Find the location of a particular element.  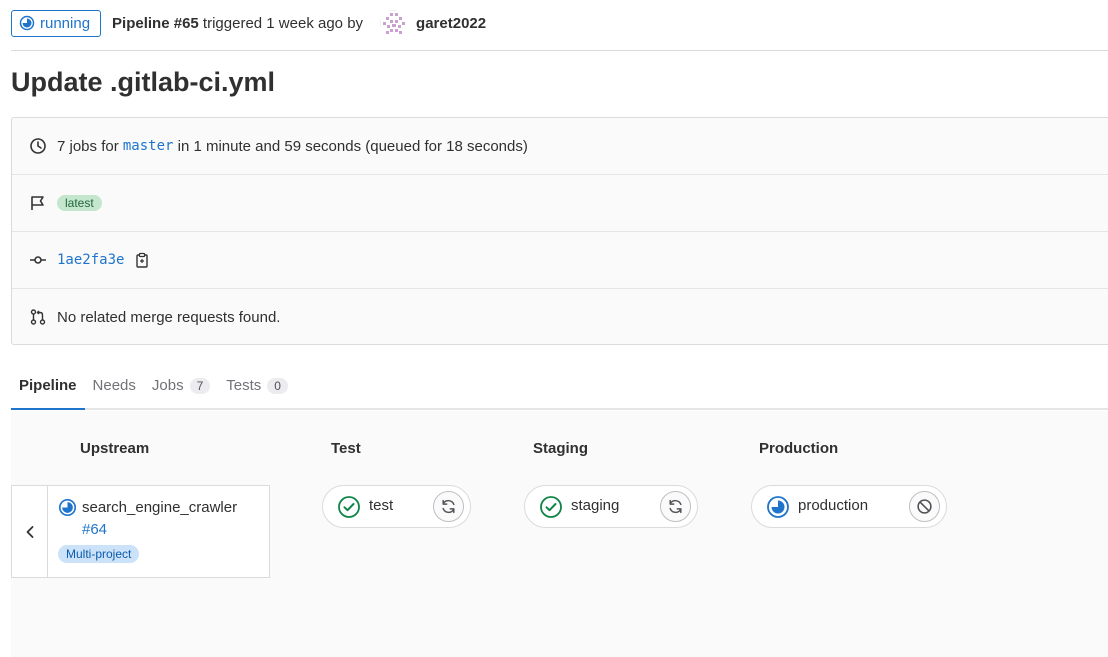

job-production: production is located at coordinates (849, 506).